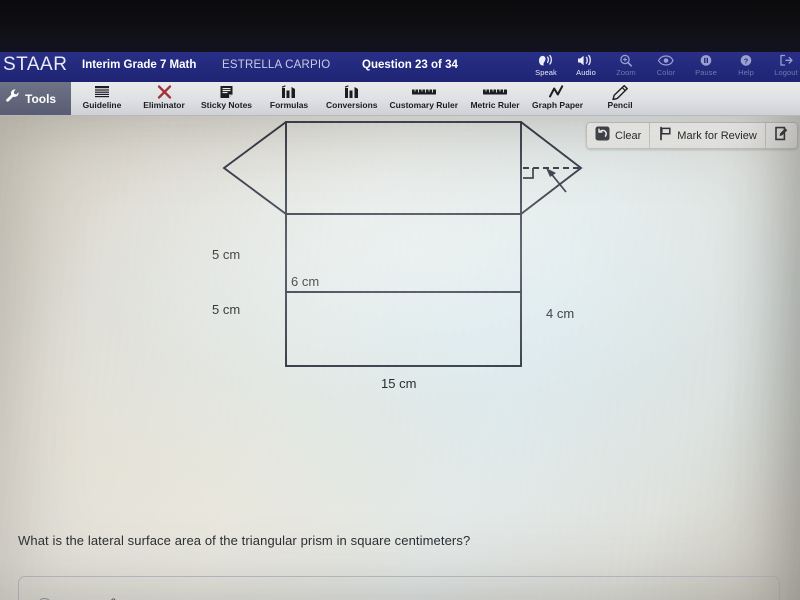 This screenshot has width=800, height=600. What do you see at coordinates (139, 65) in the screenshot?
I see `test-name-label: Interim Grade 7 Math` at bounding box center [139, 65].